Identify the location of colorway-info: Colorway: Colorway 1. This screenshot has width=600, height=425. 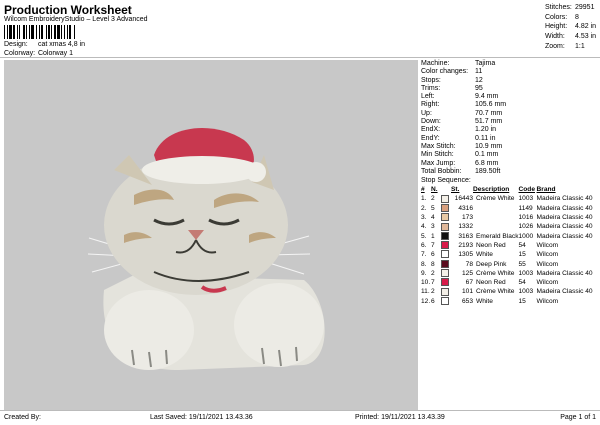
(38, 53).